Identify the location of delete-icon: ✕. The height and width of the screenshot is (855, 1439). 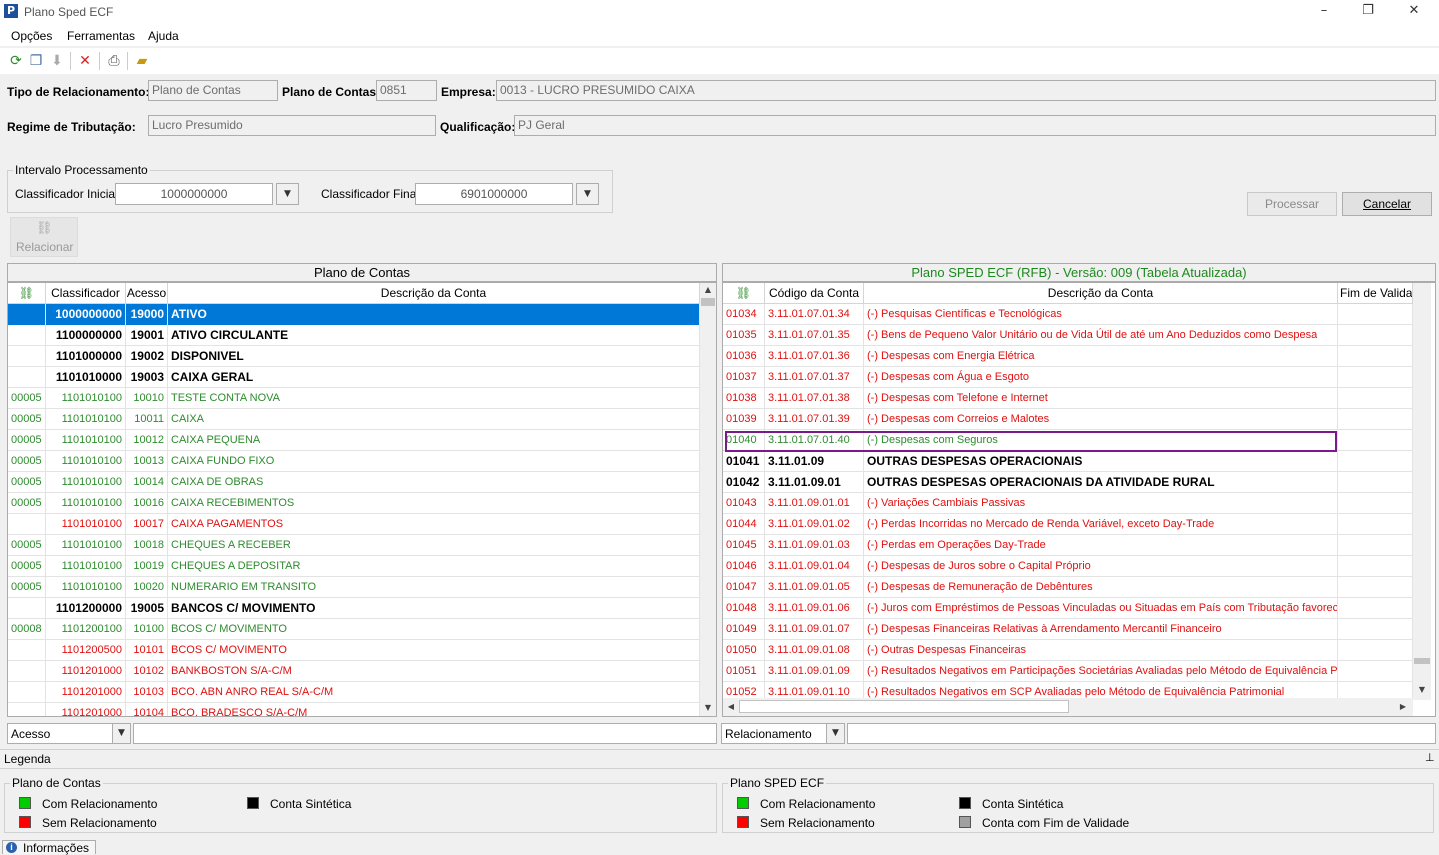
(85, 61).